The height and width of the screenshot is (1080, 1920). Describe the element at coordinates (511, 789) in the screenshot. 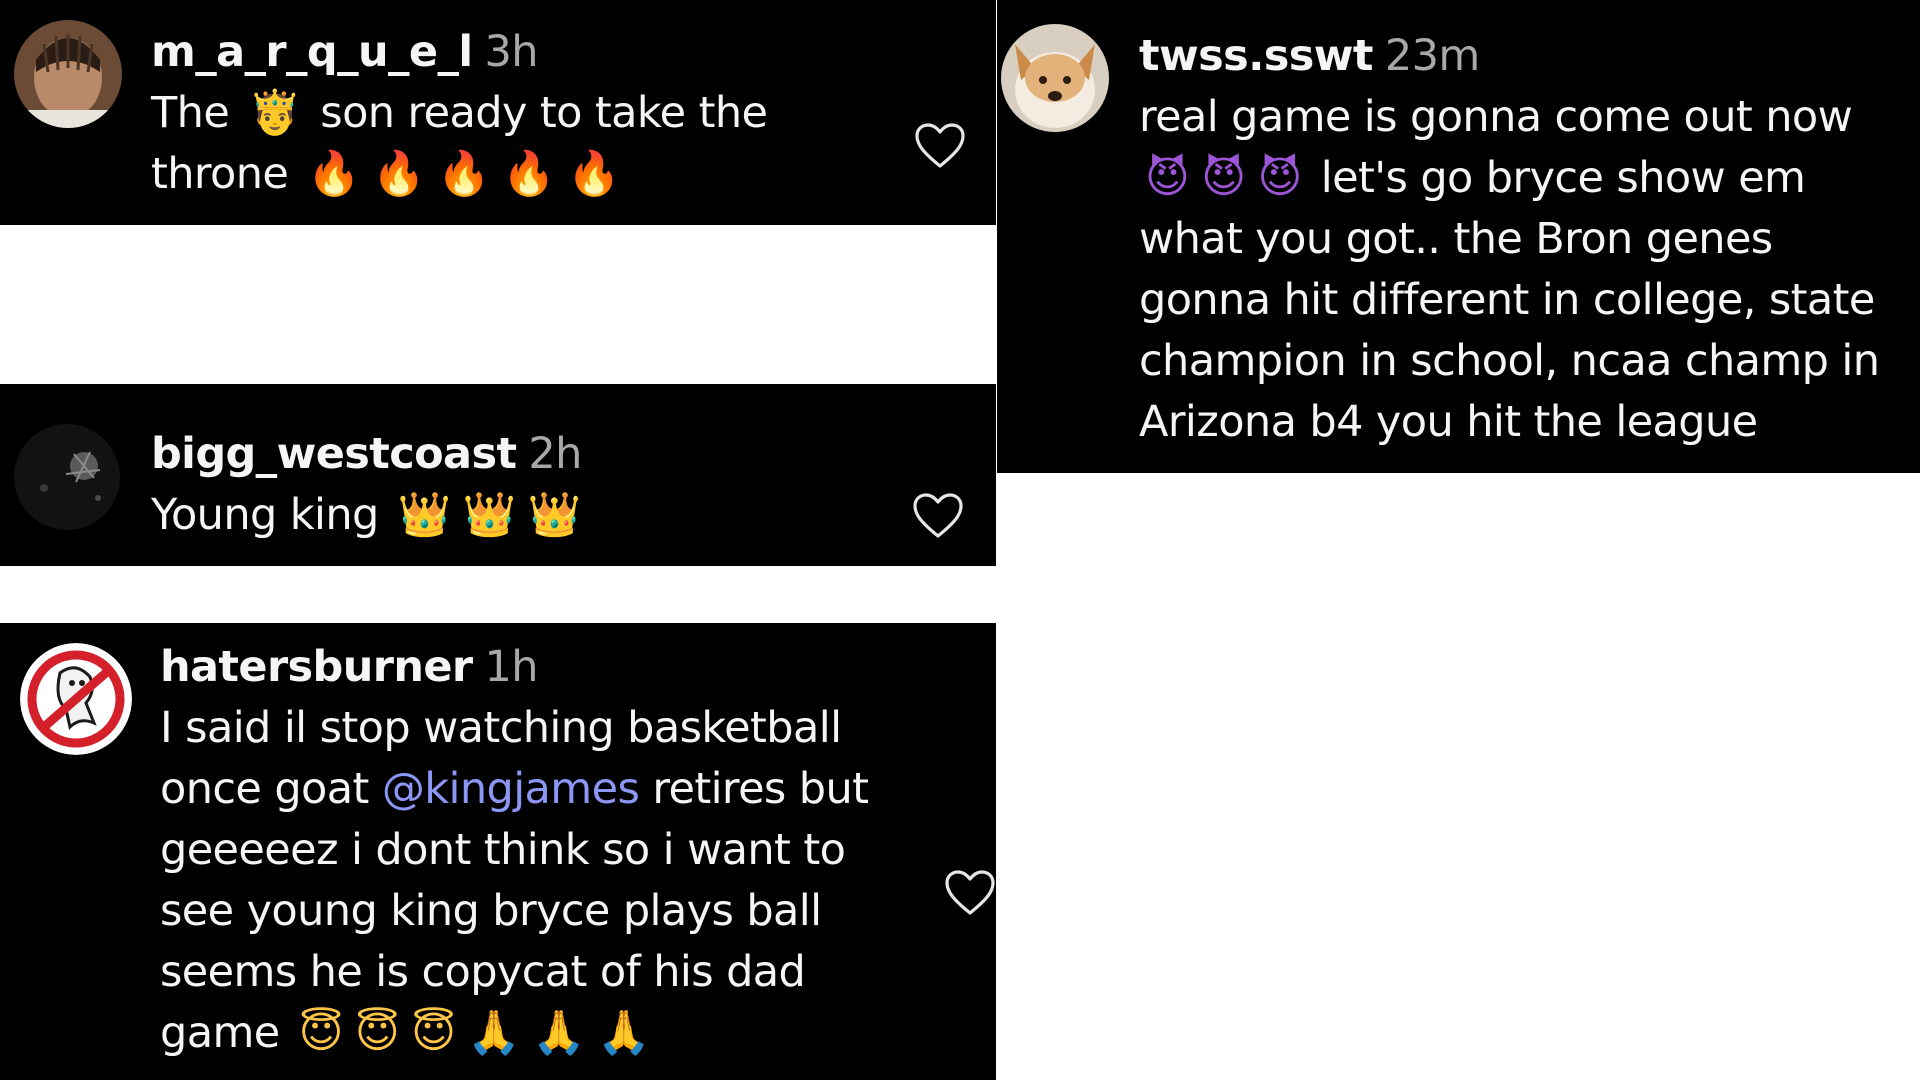

I see `mention-link: @kingjames` at that location.